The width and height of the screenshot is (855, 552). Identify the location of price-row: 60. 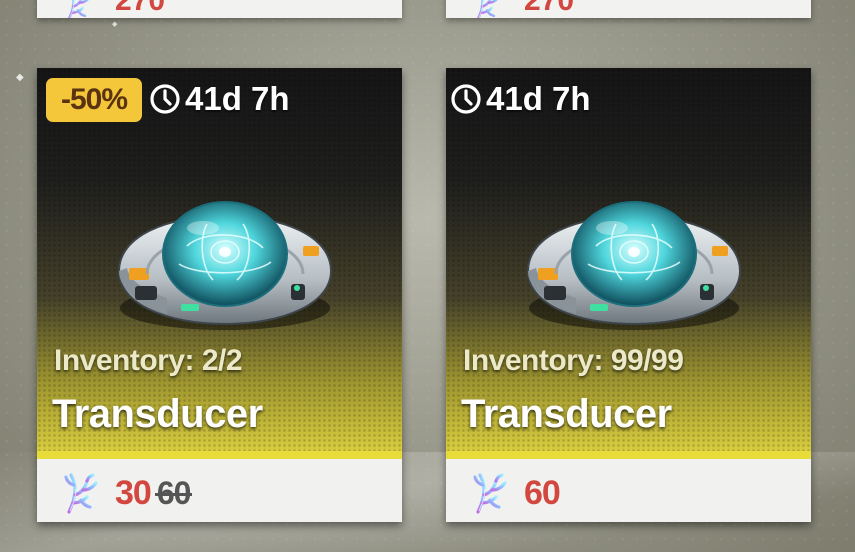
(515, 493).